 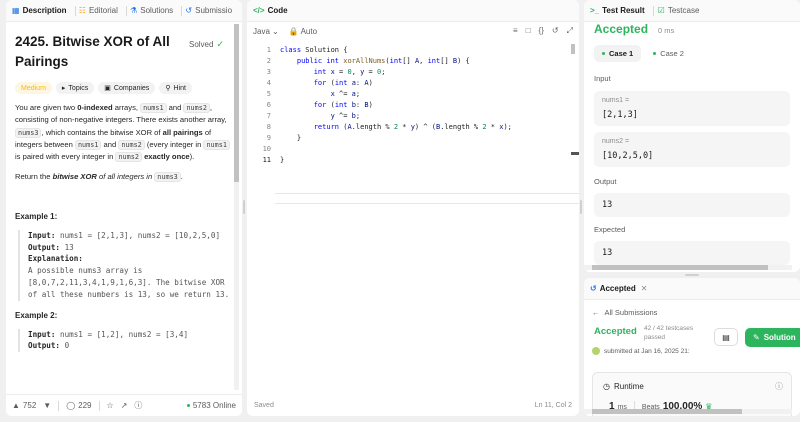 I want to click on like-button: ▲ 752, so click(x=24, y=405).